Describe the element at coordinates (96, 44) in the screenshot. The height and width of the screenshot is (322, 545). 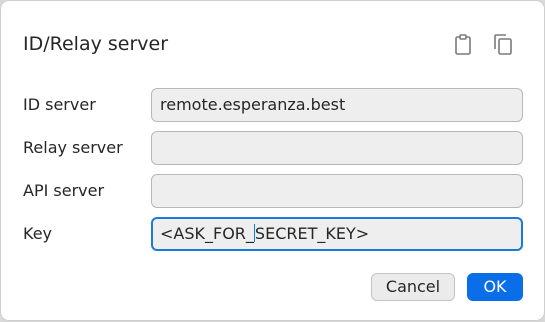
I see `dialog-title: ID/Relay server` at that location.